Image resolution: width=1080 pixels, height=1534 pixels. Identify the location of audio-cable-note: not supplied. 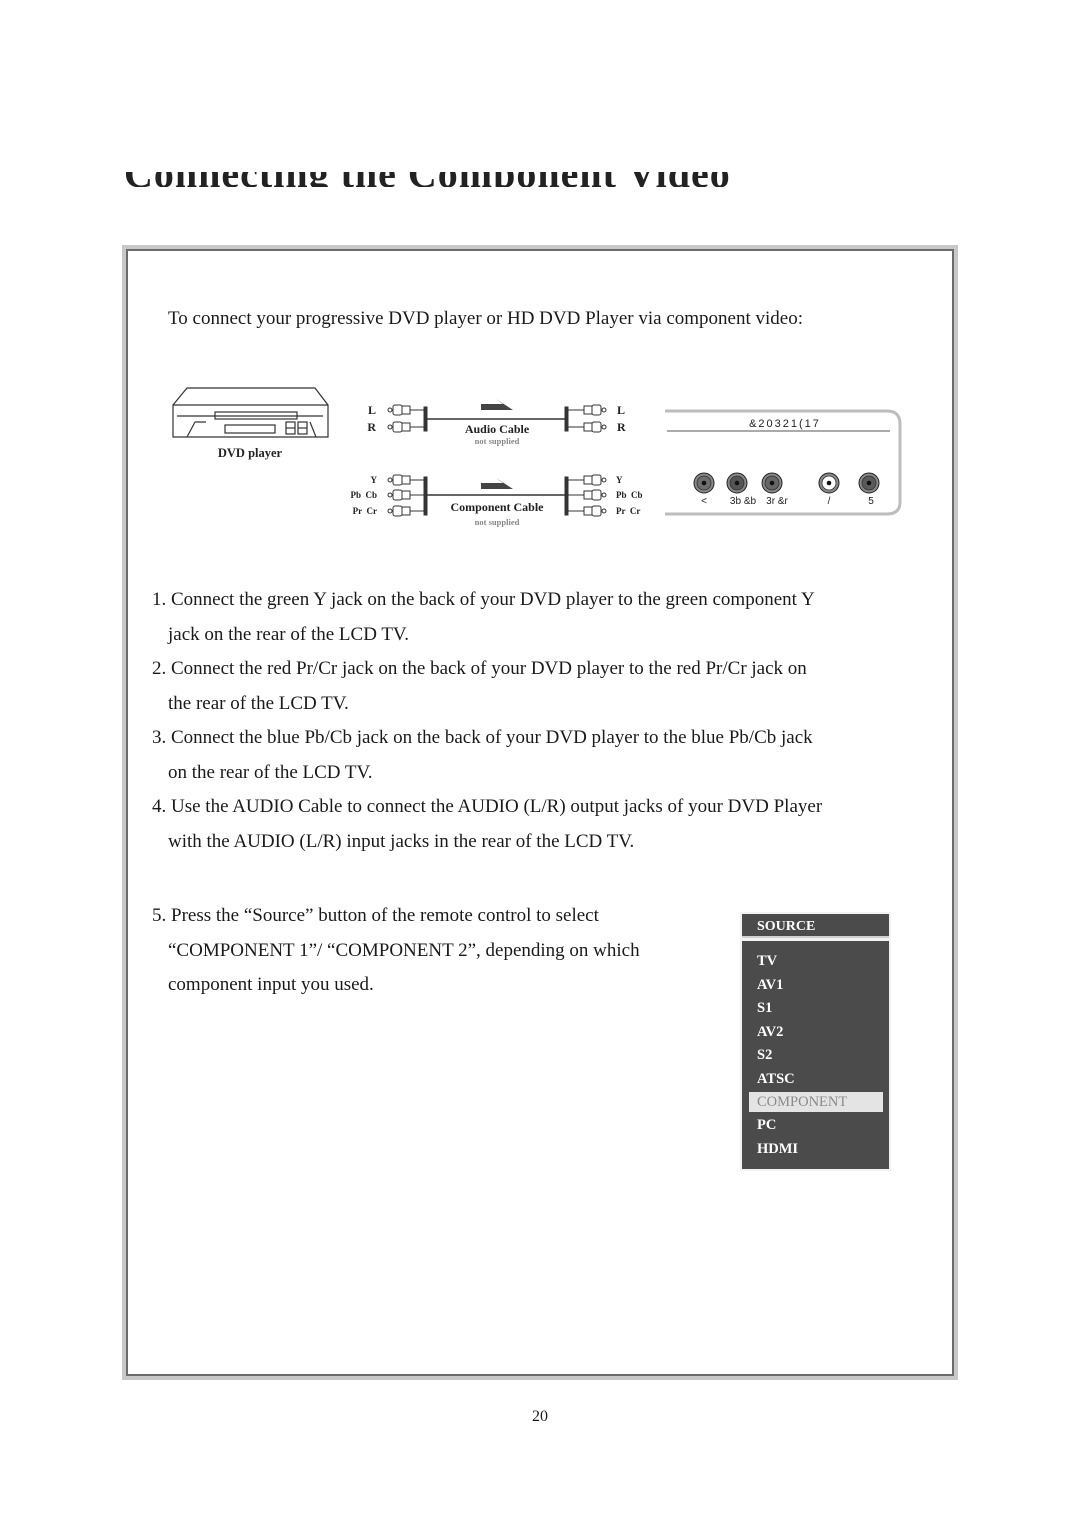
(497, 441).